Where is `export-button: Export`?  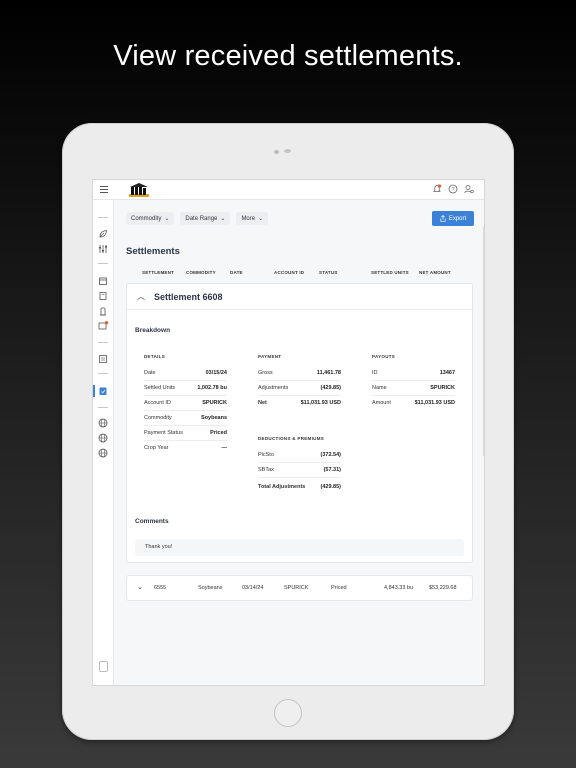 export-button: Export is located at coordinates (453, 218).